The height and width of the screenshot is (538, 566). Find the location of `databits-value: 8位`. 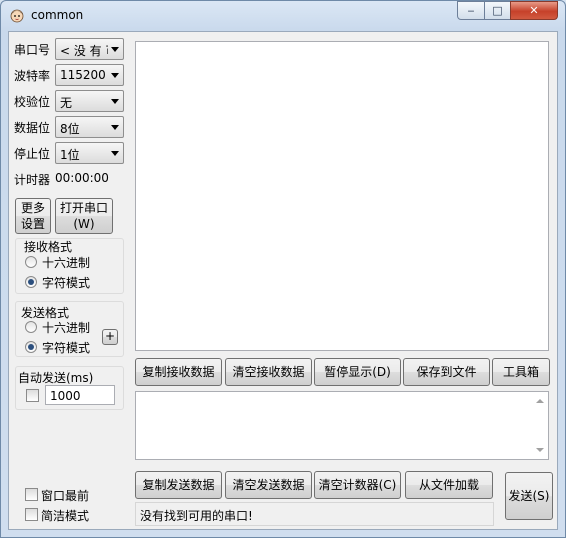

databits-value: 8位 is located at coordinates (70, 129).